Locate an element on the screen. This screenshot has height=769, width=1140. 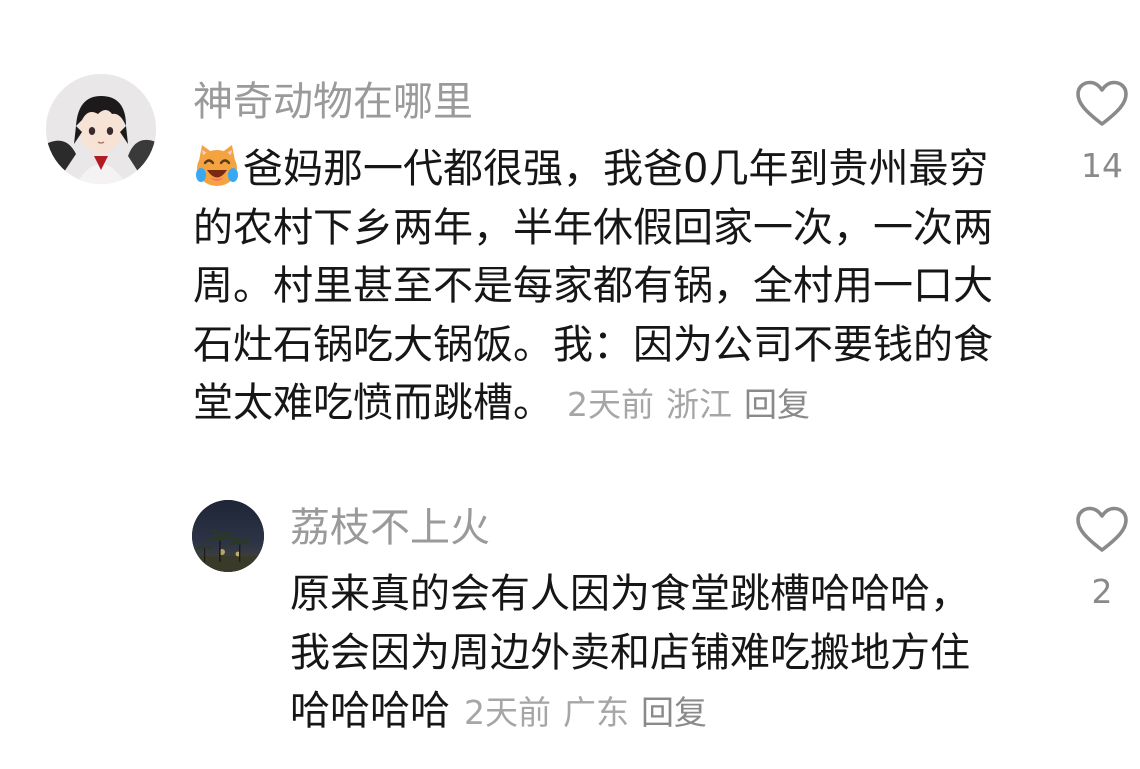
avatar-anime-character-image is located at coordinates (101, 129).